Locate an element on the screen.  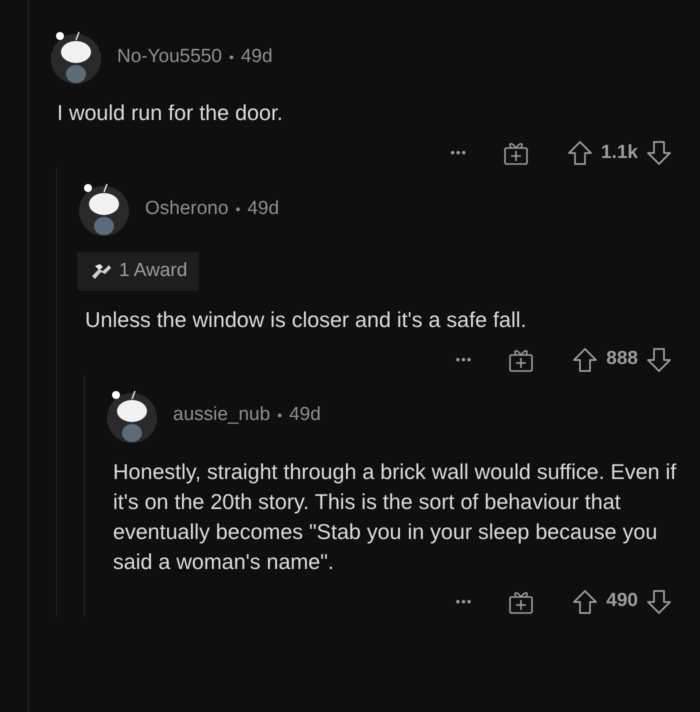
username: aussie_nub is located at coordinates (221, 415).